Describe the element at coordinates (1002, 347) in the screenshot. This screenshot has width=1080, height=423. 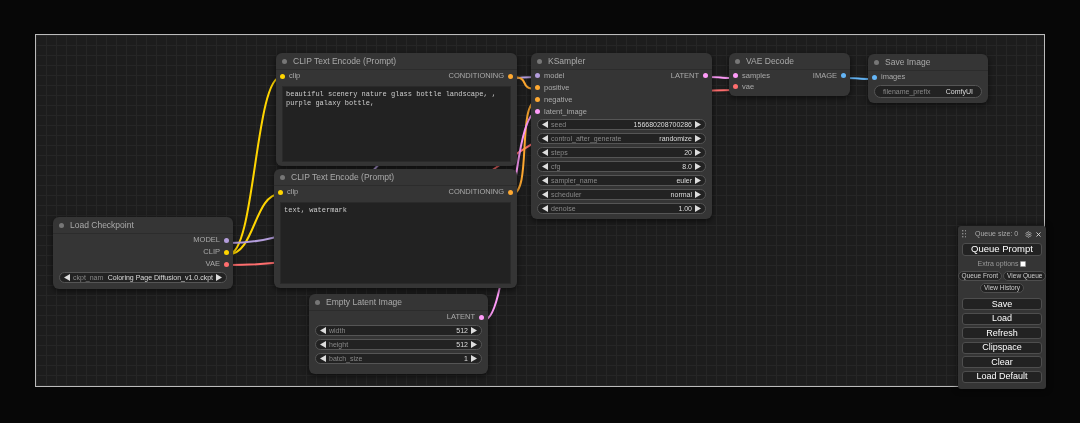
I see `menu-button: Clipspace` at that location.